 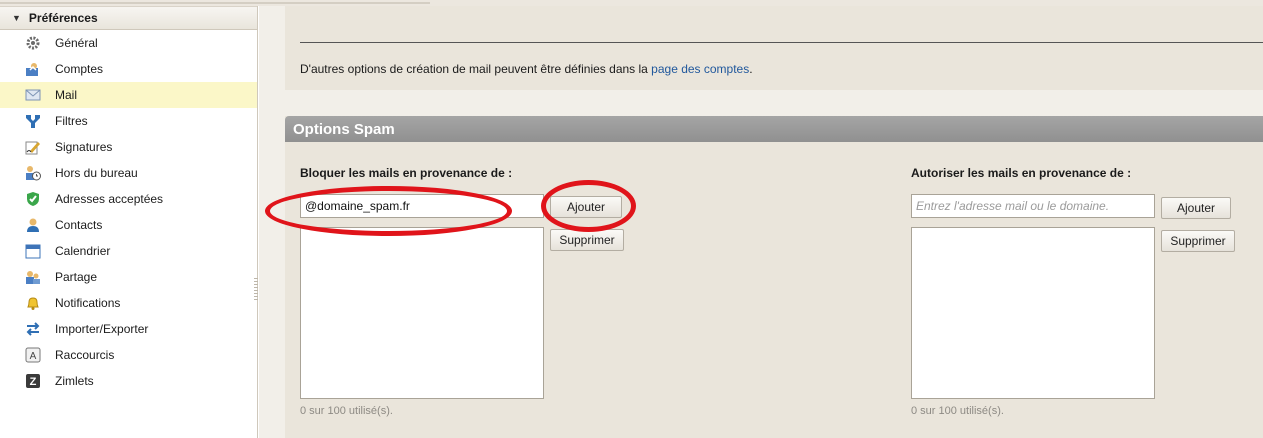 What do you see at coordinates (128, 147) in the screenshot?
I see `sidebar-item-signatures: Signatures` at bounding box center [128, 147].